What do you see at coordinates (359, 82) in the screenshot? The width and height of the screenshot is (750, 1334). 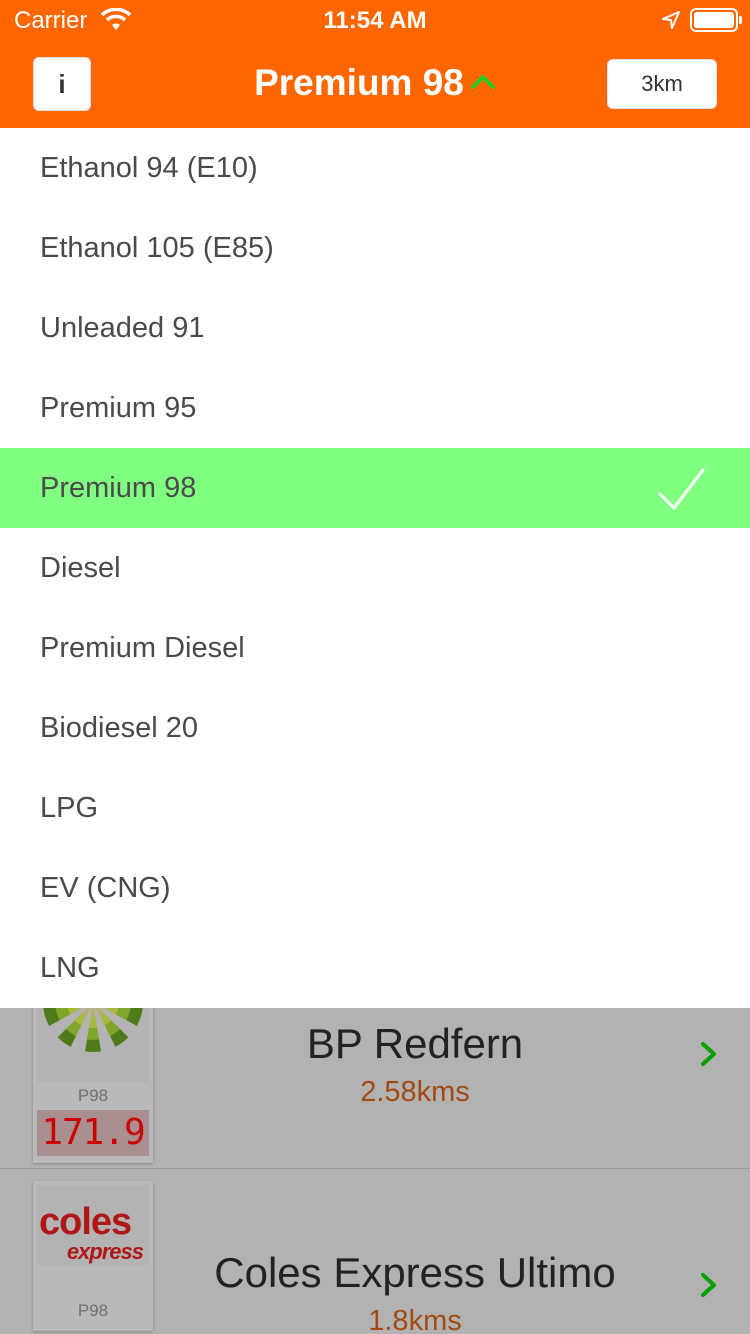 I see `nav-title: Premium 98` at bounding box center [359, 82].